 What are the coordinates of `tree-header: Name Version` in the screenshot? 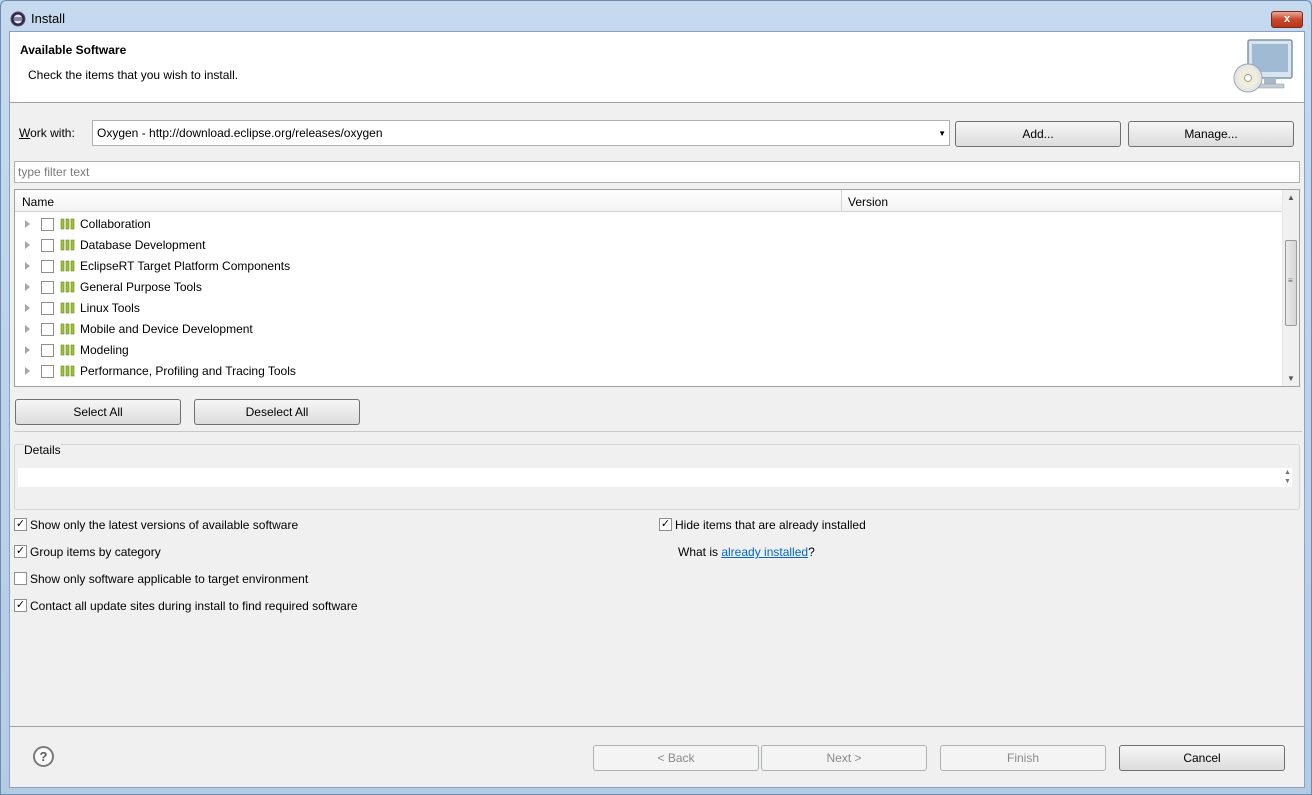 It's located at (648, 201).